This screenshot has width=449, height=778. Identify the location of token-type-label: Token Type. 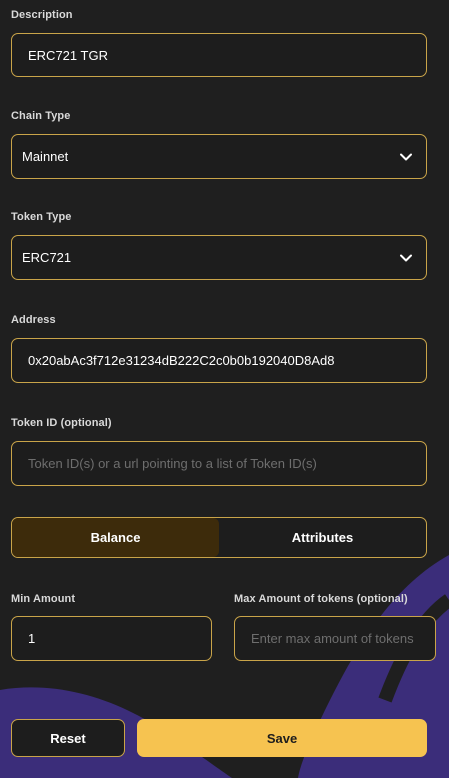
(41, 217).